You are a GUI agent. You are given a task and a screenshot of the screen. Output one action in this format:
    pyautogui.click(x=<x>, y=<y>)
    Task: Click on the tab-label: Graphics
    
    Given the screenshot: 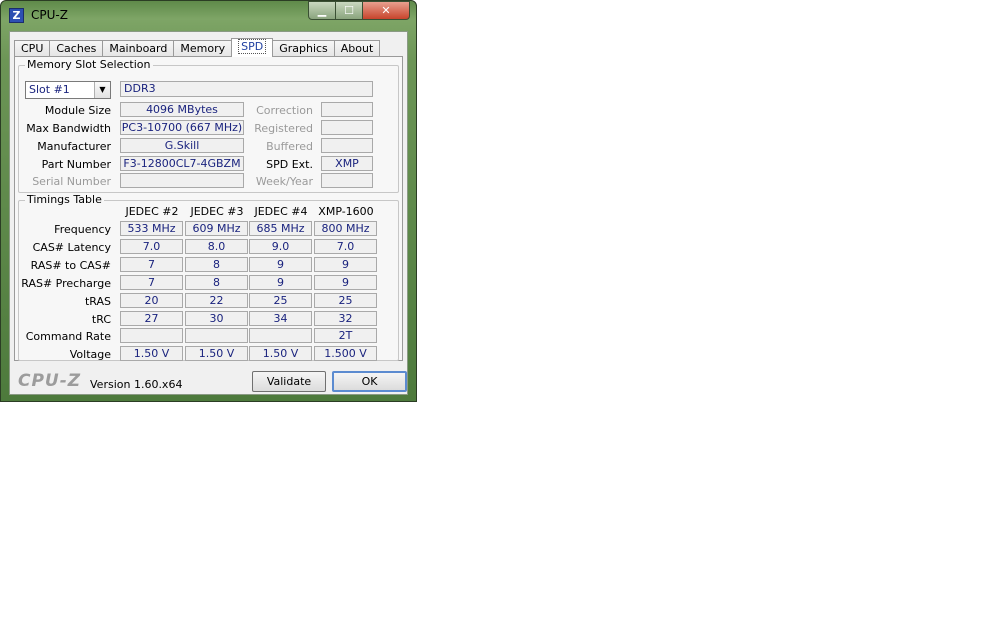 What is the action you would take?
    pyautogui.click(x=303, y=48)
    